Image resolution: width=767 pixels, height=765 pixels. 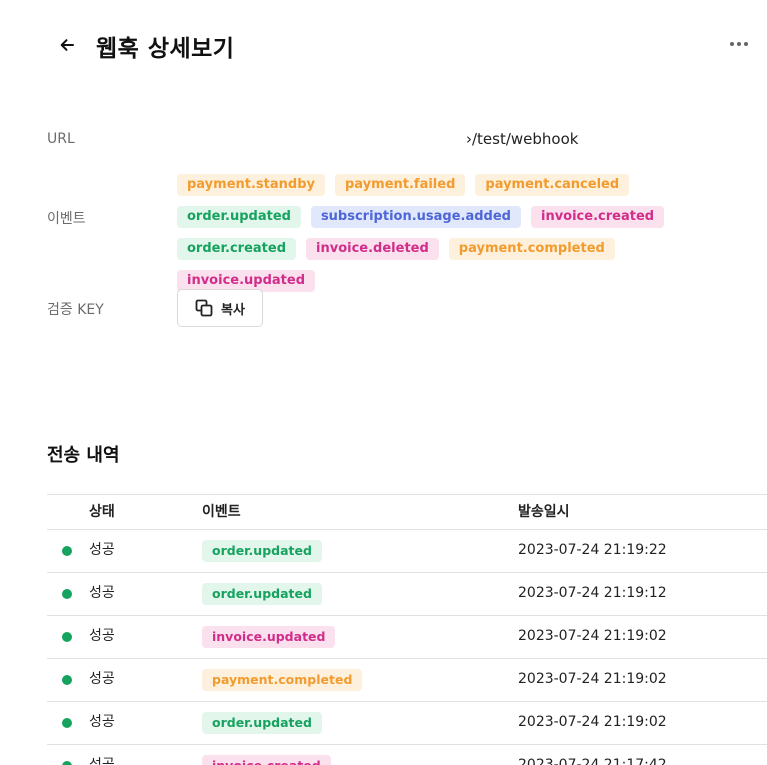 I want to click on table-header: 상태 이벤트 발송일시, so click(x=407, y=512).